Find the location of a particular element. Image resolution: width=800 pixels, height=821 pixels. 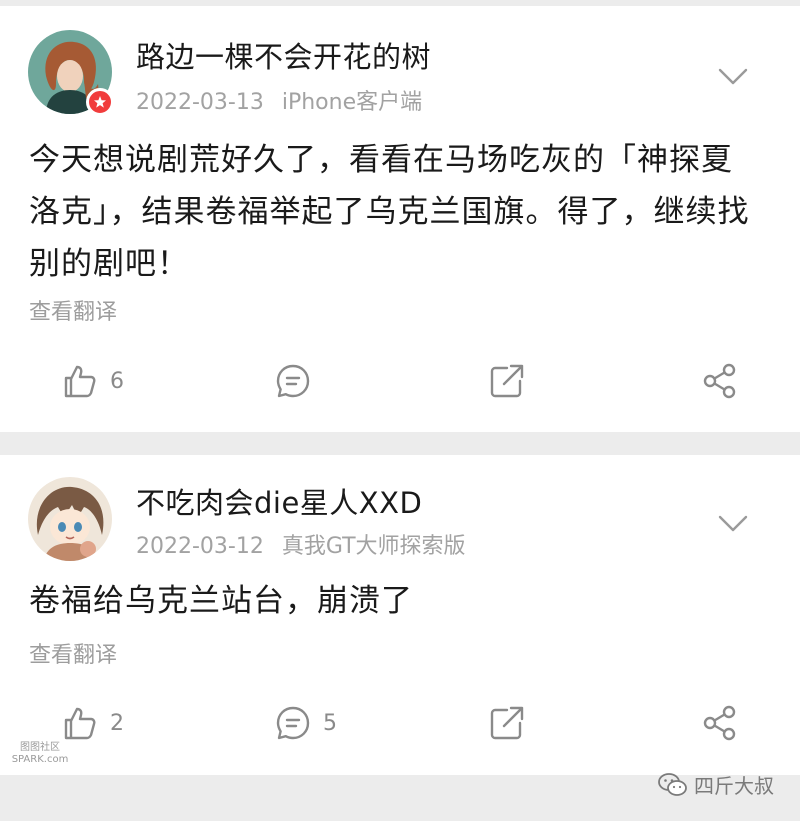

watermark-right: 四斤大叔 is located at coordinates (716, 784).